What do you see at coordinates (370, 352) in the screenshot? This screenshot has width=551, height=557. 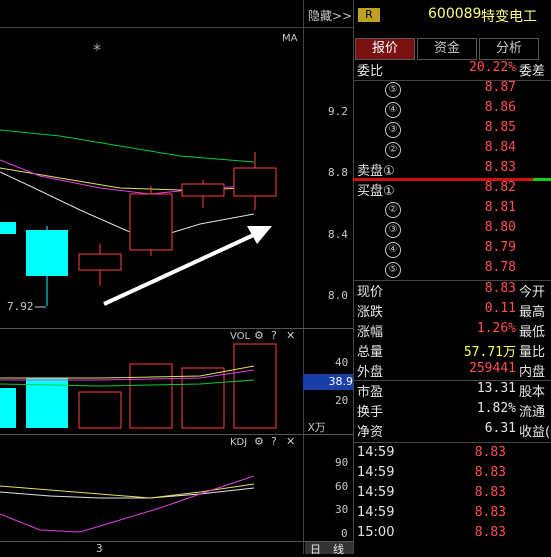 I see `quote-label: 总量` at bounding box center [370, 352].